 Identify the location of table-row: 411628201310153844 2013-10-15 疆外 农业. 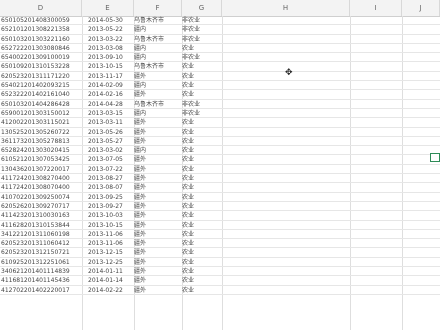
(220, 225).